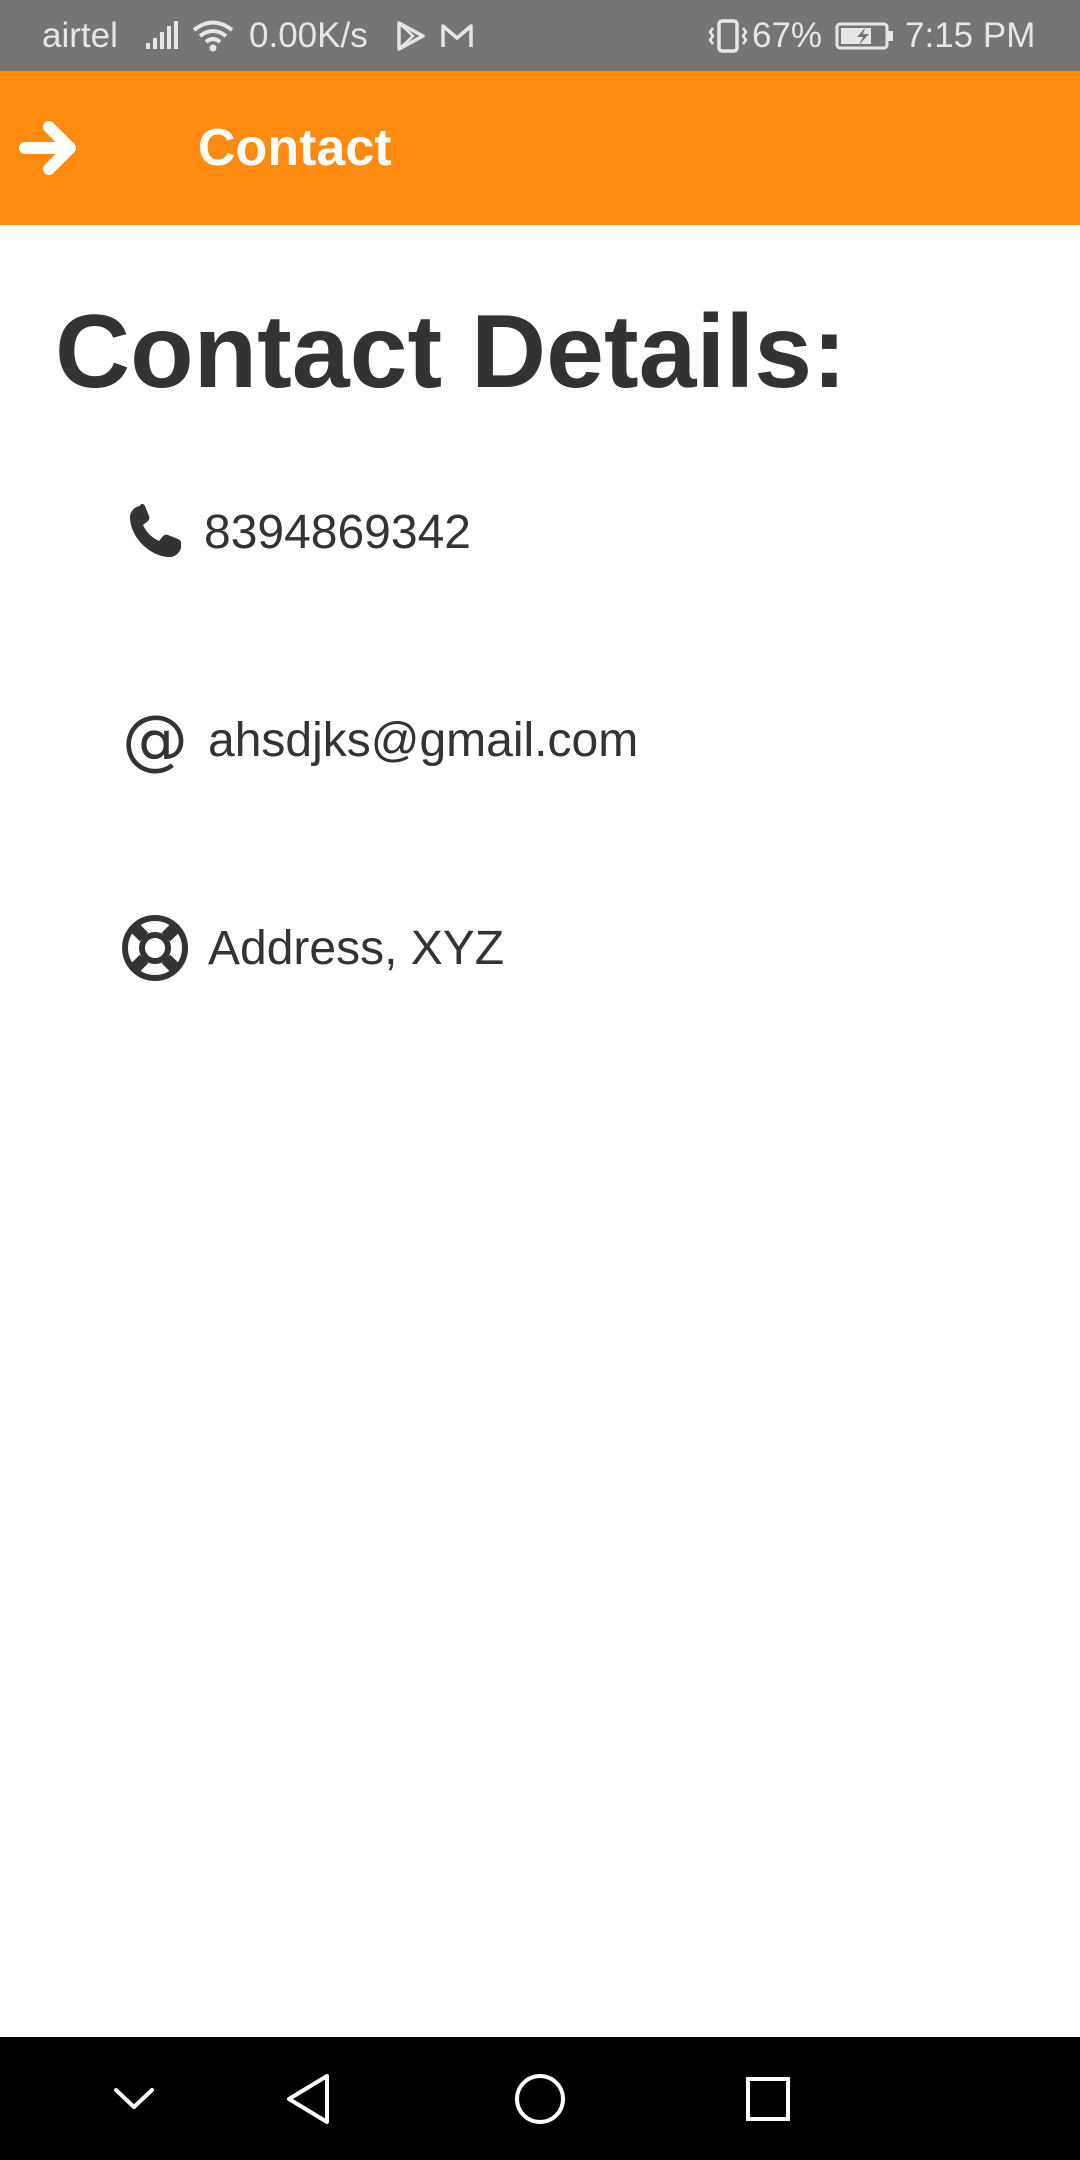  Describe the element at coordinates (356, 948) in the screenshot. I see `contact-address-text: Address, XYZ` at that location.